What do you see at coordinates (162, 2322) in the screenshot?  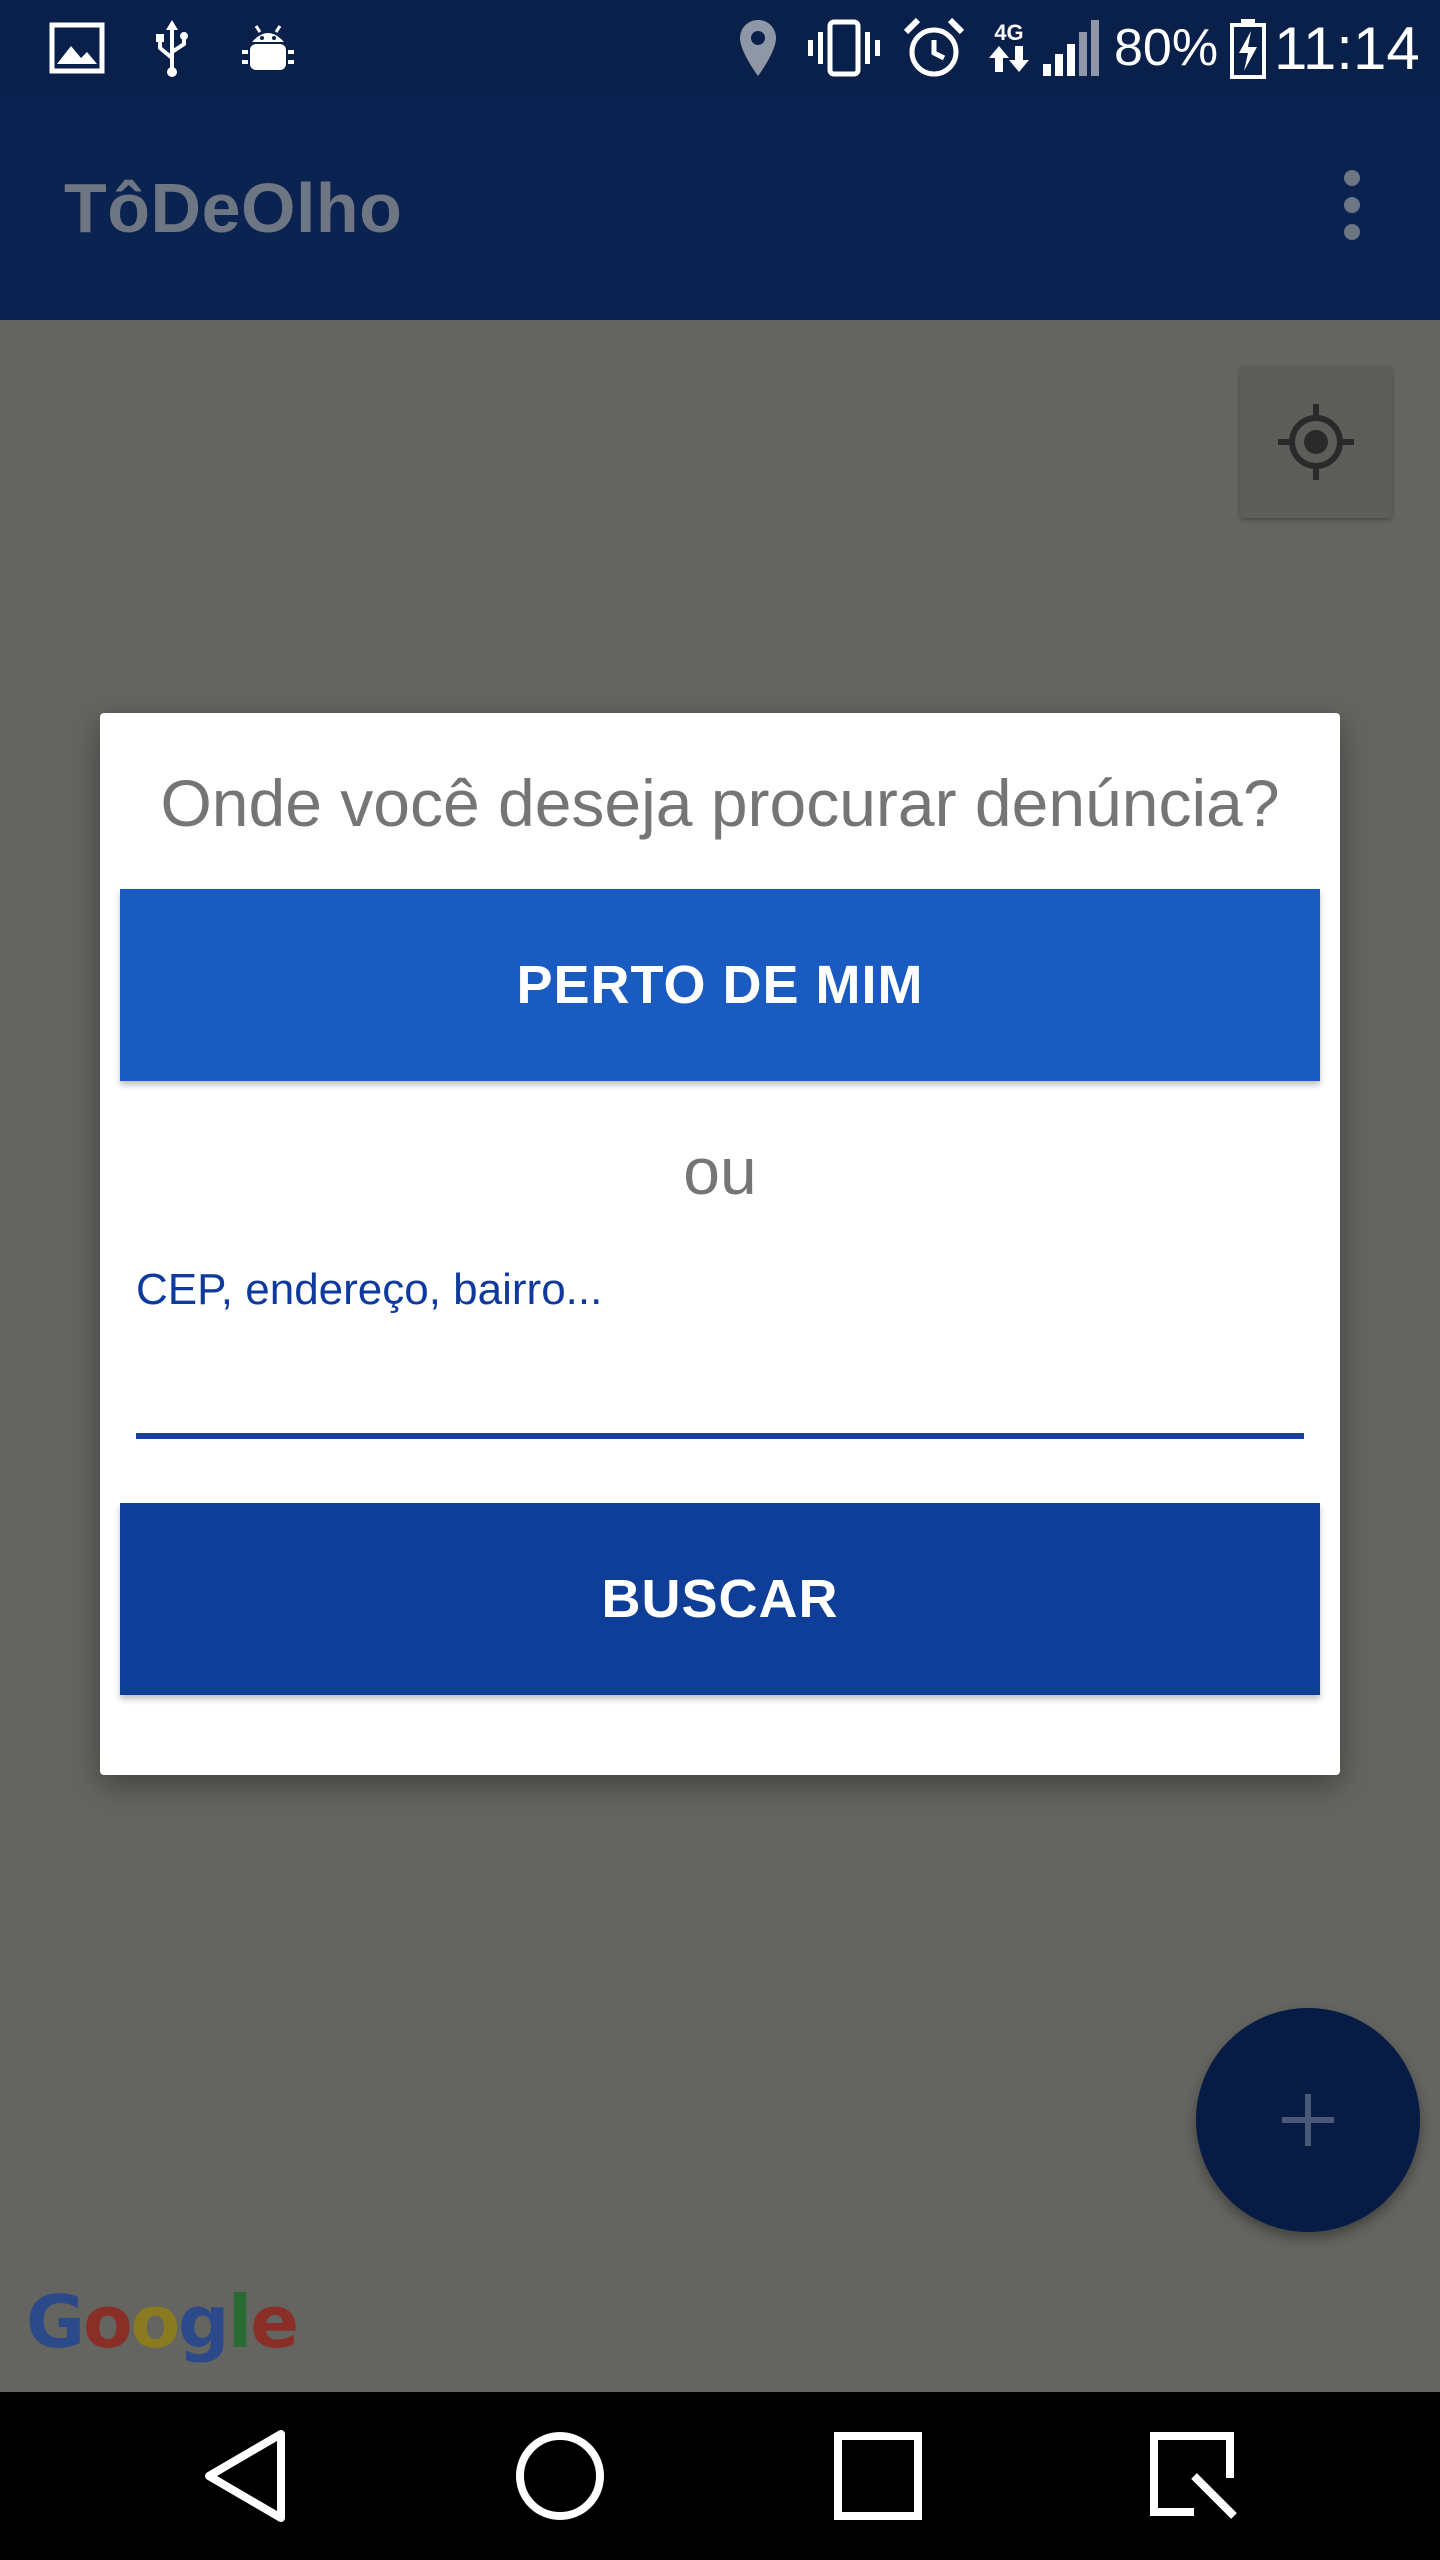 I see `google-logo: Google` at bounding box center [162, 2322].